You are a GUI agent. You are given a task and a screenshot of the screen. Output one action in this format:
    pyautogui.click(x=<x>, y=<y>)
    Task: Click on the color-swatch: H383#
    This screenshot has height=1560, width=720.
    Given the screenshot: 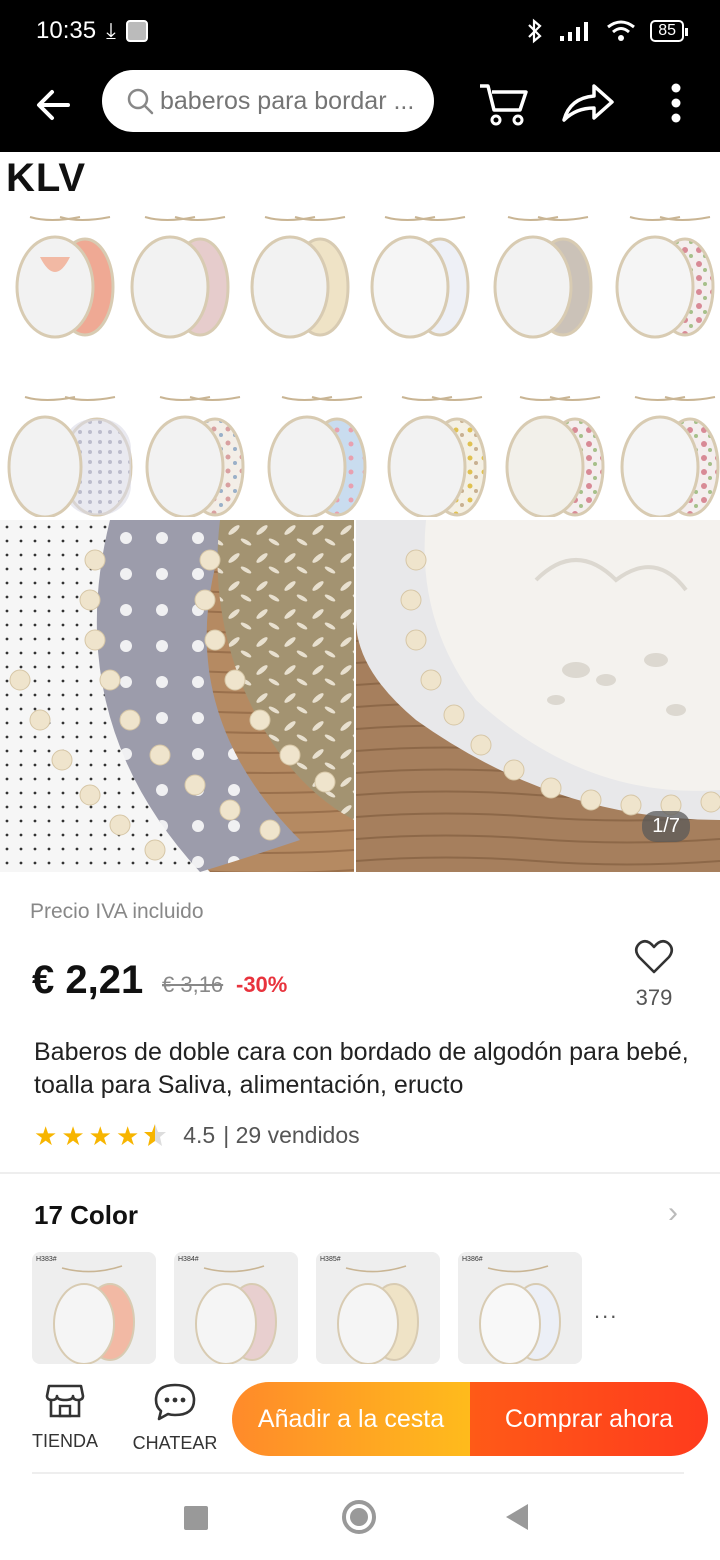 What is the action you would take?
    pyautogui.click(x=94, y=1308)
    